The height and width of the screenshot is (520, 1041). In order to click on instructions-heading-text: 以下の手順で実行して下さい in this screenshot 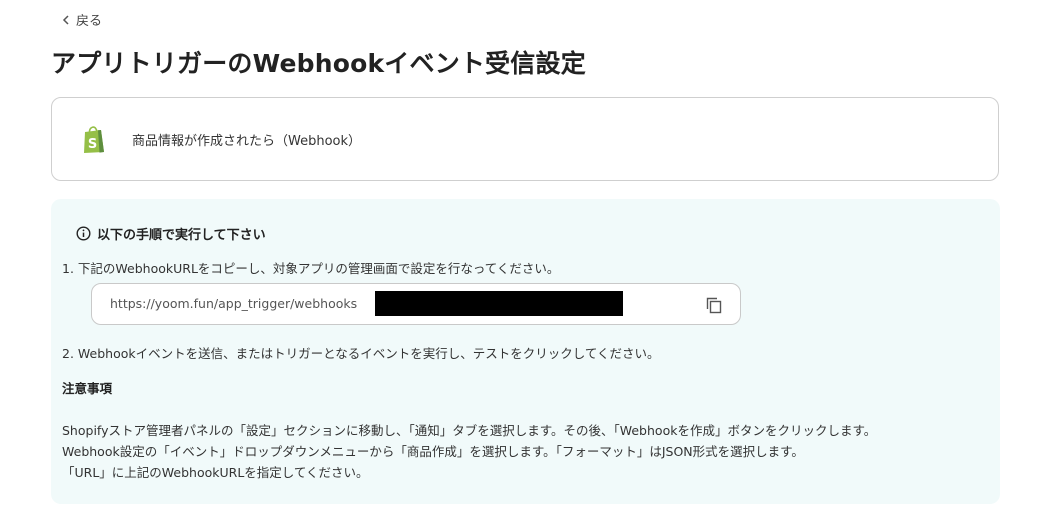, I will do `click(181, 235)`.